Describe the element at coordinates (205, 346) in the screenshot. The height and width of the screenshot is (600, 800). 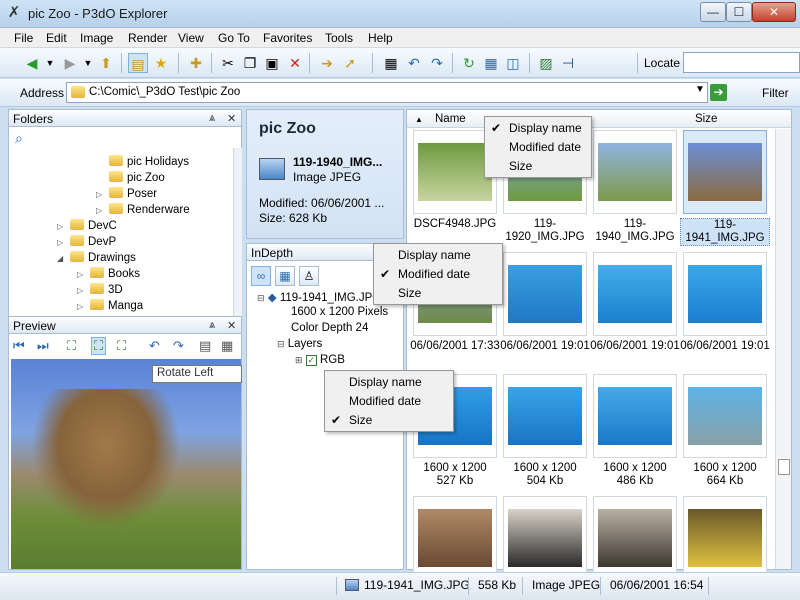
I see `save-icon: ▤` at that location.